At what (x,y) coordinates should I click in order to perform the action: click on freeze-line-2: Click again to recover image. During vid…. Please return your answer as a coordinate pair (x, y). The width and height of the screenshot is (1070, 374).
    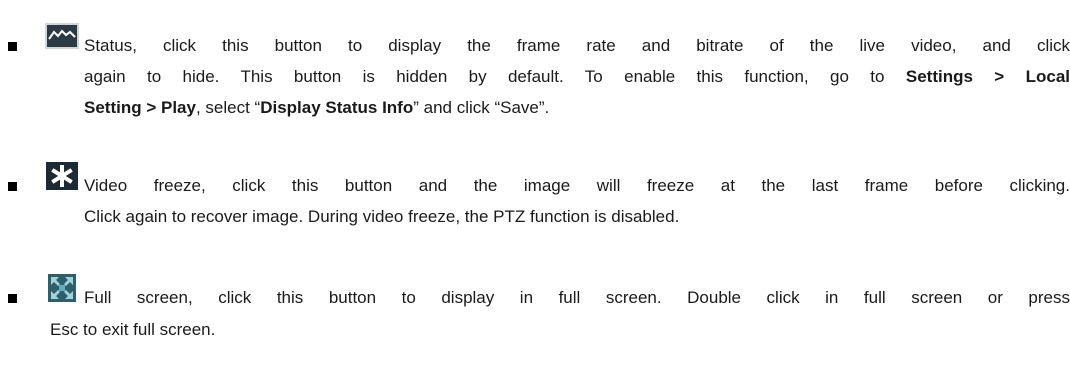
    Looking at the image, I should click on (382, 216).